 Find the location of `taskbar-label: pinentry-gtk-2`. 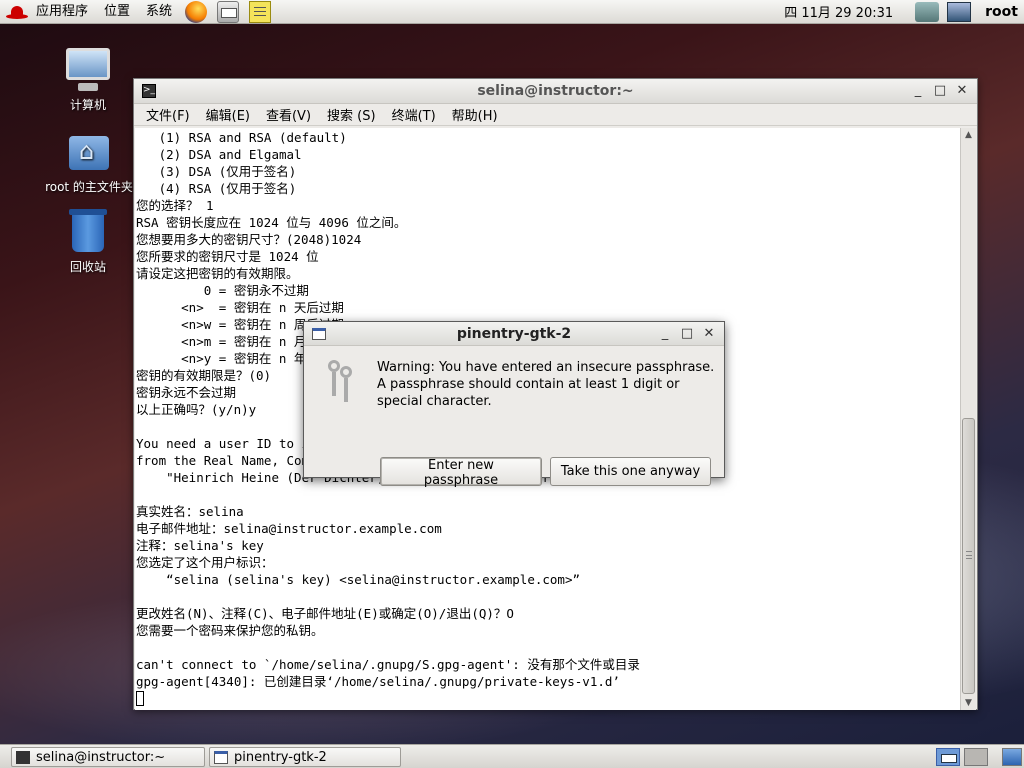

taskbar-label: pinentry-gtk-2 is located at coordinates (280, 757).